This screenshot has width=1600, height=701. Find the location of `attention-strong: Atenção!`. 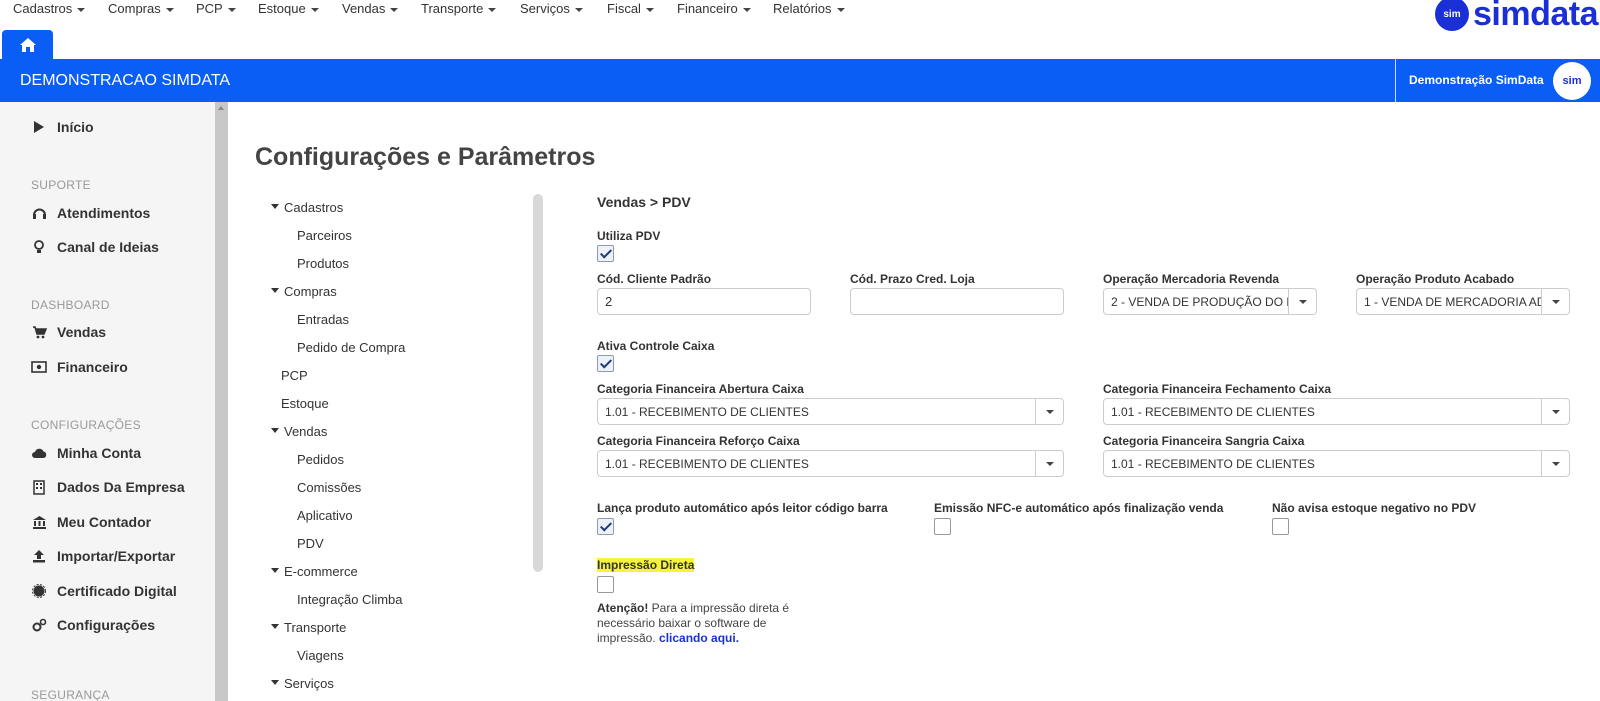

attention-strong: Atenção! is located at coordinates (623, 608).